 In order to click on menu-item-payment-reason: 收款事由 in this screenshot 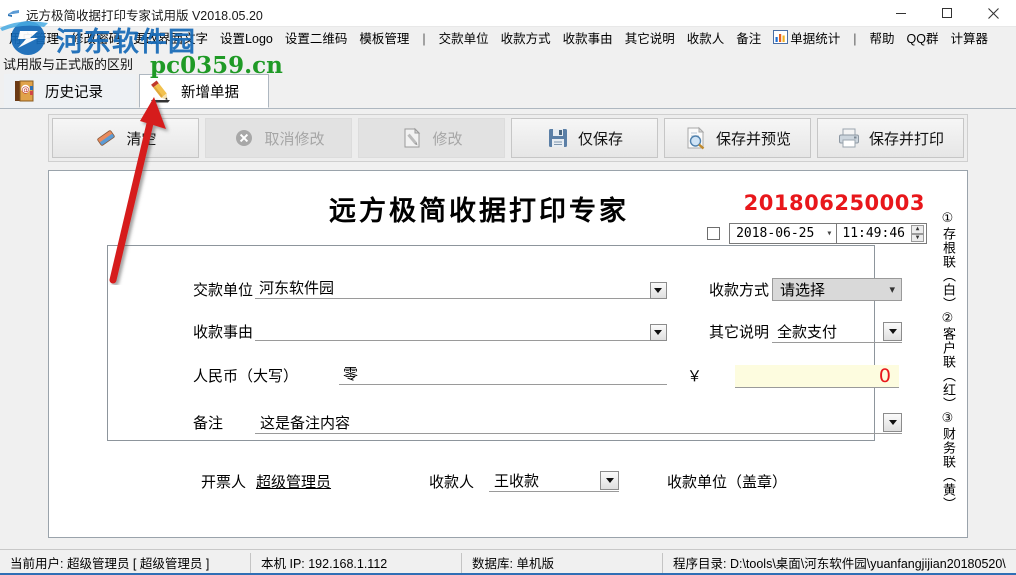, I will do `click(588, 39)`.